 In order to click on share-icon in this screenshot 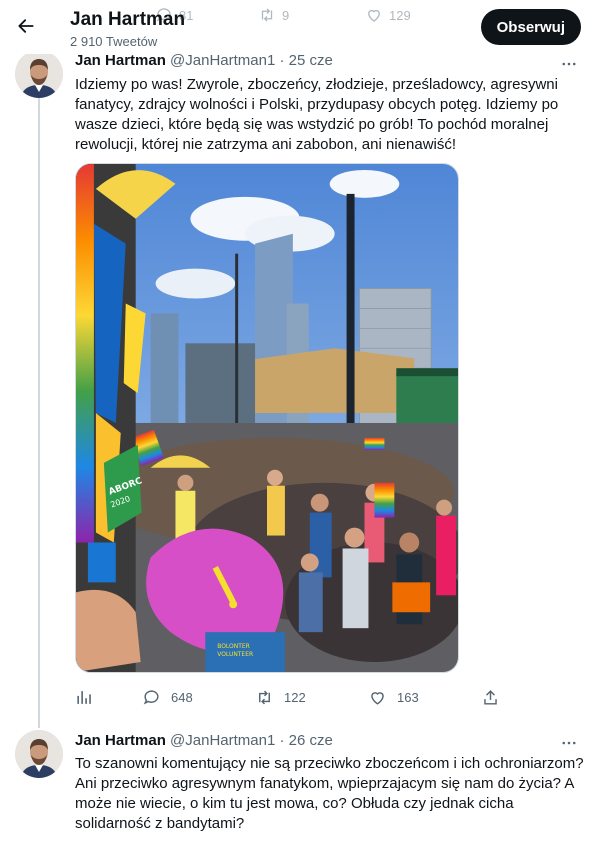, I will do `click(490, 697)`.